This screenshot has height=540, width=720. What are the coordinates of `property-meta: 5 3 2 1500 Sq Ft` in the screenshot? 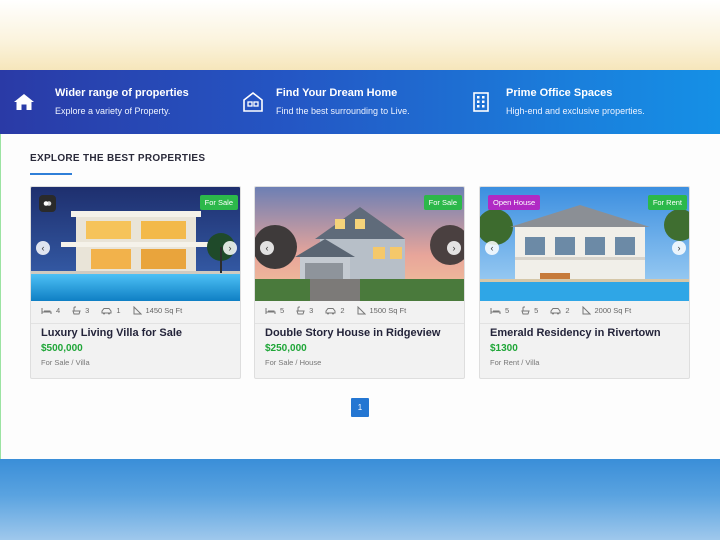 It's located at (341, 310).